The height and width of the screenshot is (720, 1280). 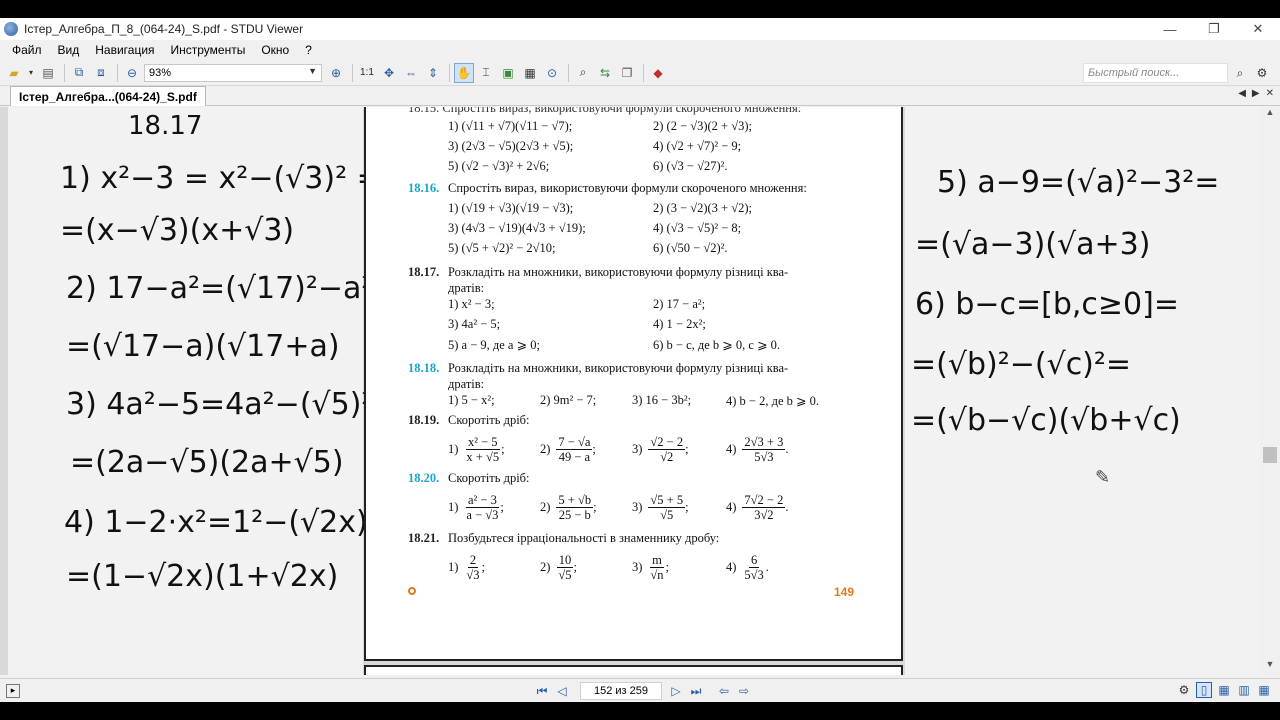 What do you see at coordinates (1270, 455) in the screenshot?
I see `scroll-thumb` at bounding box center [1270, 455].